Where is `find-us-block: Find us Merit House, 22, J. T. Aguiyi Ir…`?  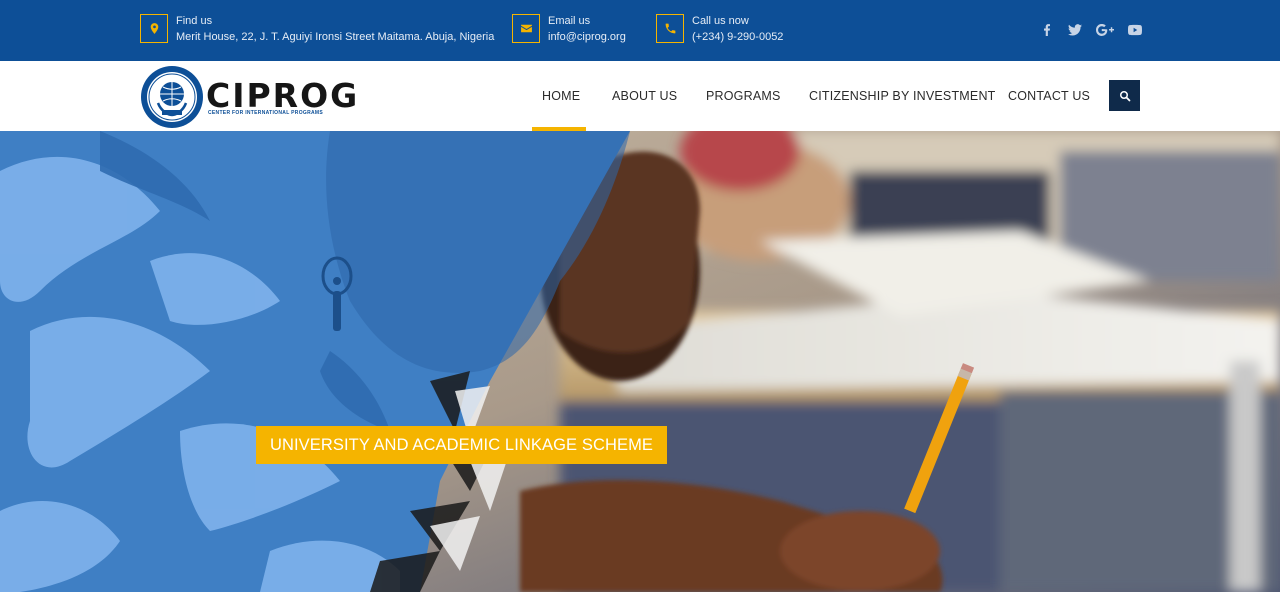 find-us-block: Find us Merit House, 22, J. T. Aguiyi Ir… is located at coordinates (317, 29).